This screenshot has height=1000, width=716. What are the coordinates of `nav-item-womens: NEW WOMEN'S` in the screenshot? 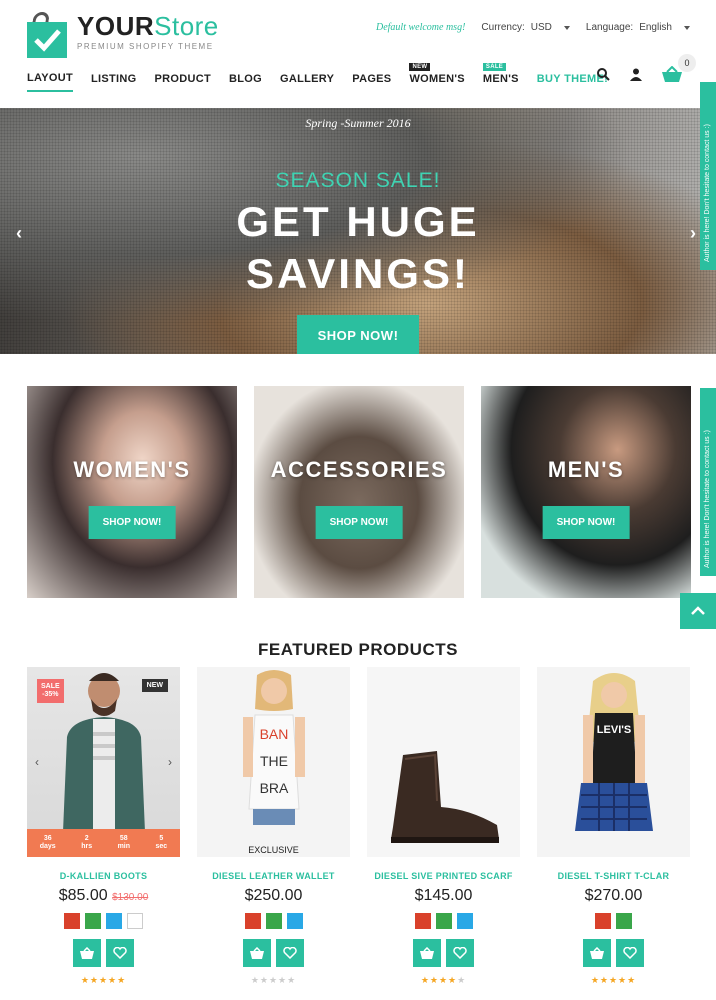 It's located at (437, 77).